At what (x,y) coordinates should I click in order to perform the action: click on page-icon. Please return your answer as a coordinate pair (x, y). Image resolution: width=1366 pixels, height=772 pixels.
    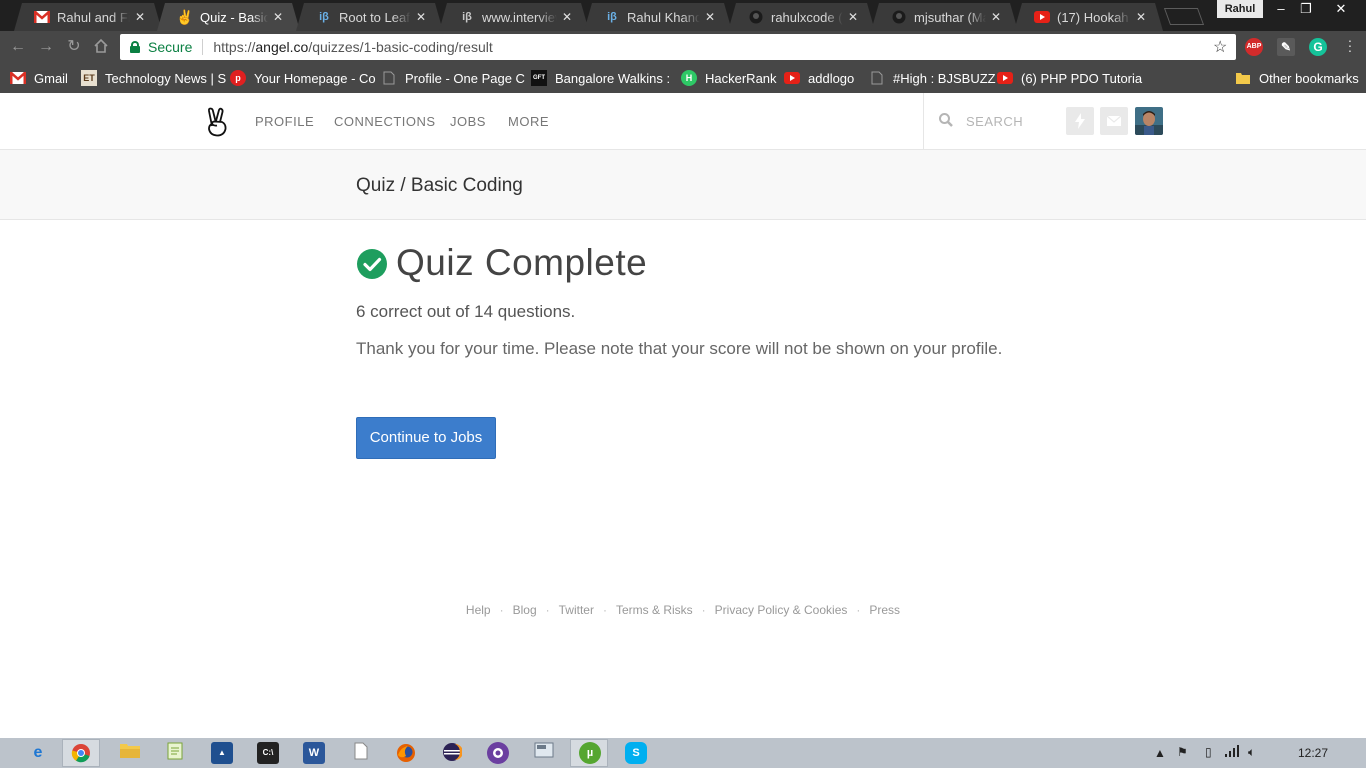
    Looking at the image, I should click on (877, 78).